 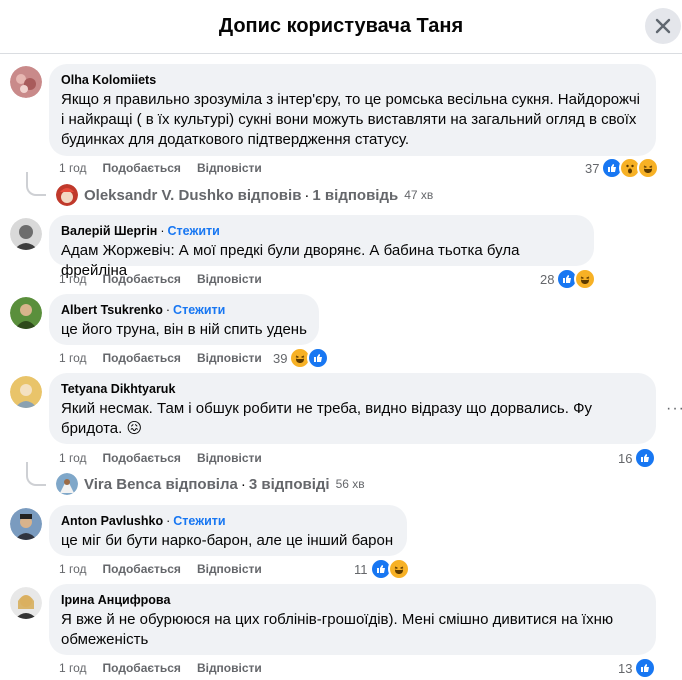 I want to click on reply-author: Oleksandr V. Dushko відповів, so click(x=193, y=195).